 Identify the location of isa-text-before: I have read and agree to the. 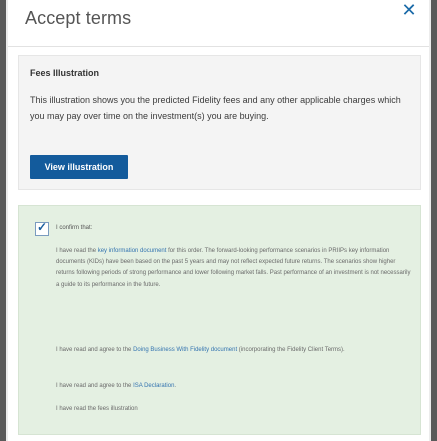
(95, 386).